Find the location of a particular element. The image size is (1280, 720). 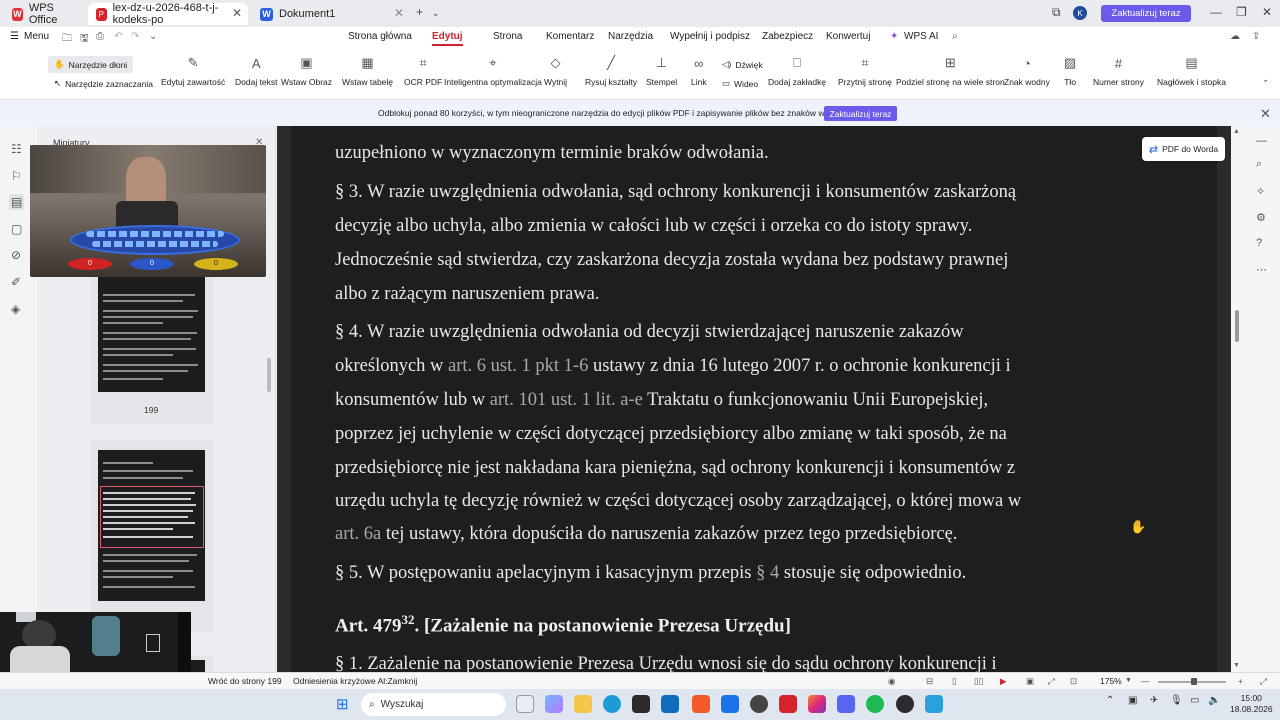

link-art-6a: art. 6a is located at coordinates (358, 534).